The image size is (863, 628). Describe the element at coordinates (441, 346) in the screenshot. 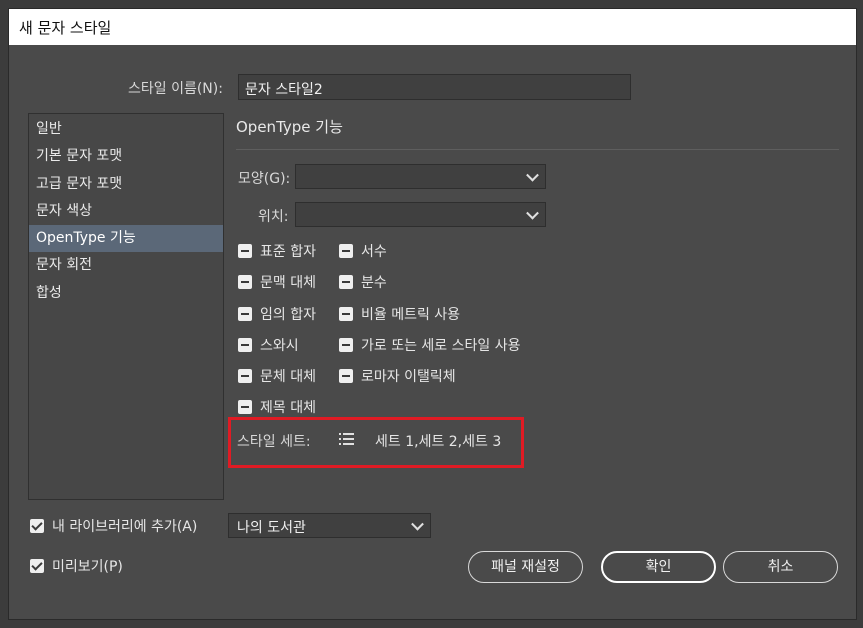

I see `checkbox-label: 가로 또는 세로 스타일 사용` at that location.